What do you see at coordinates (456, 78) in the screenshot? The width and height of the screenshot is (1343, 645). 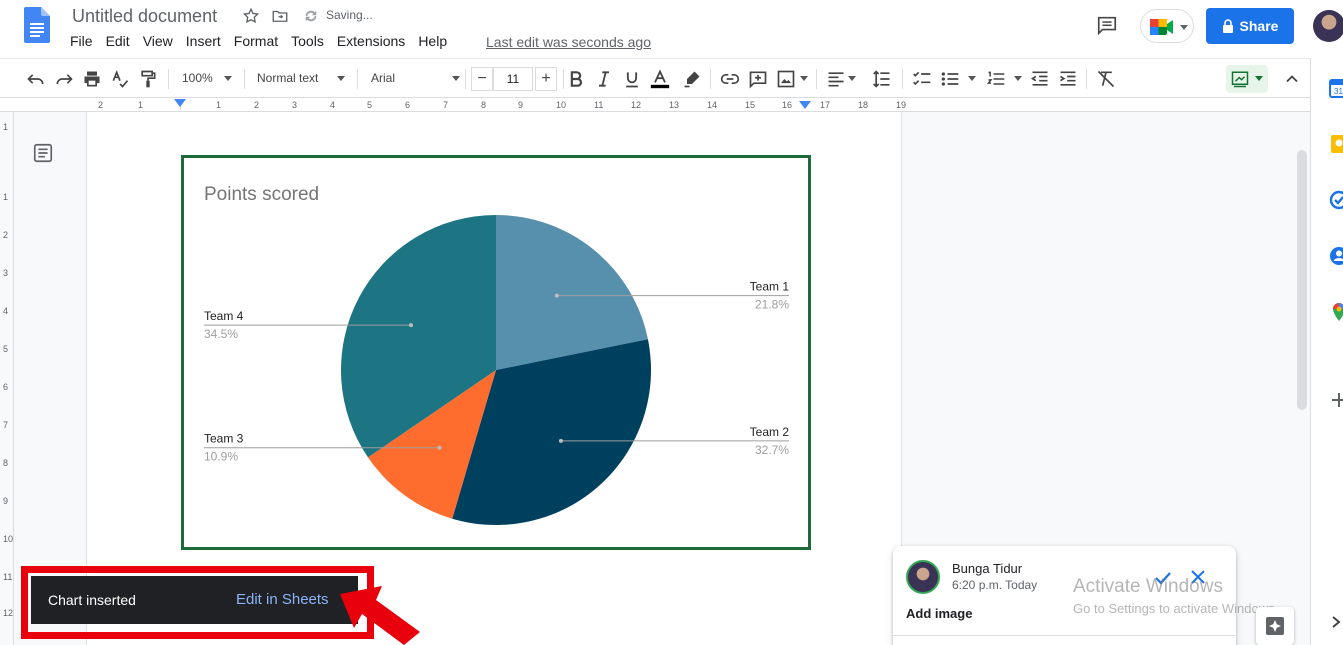 I see `font-caret-icon` at bounding box center [456, 78].